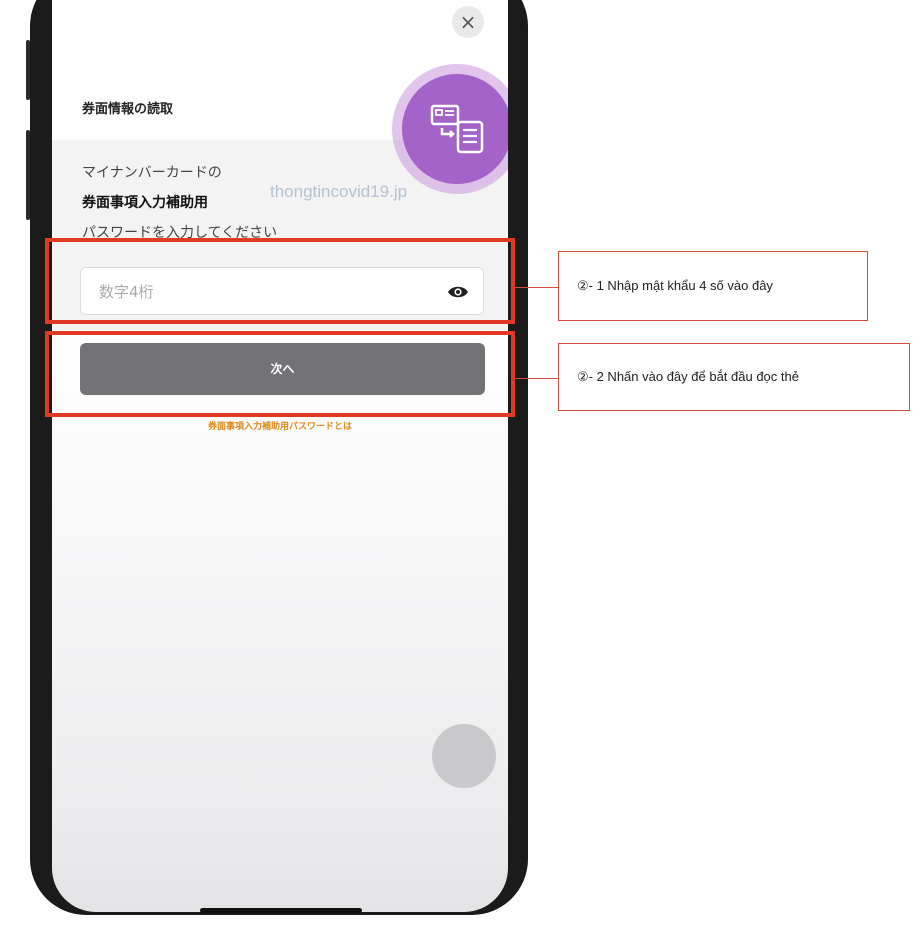 Image resolution: width=914 pixels, height=944 pixels. Describe the element at coordinates (145, 203) in the screenshot. I see `instruction-line-2: 券面事項入力補助用` at that location.